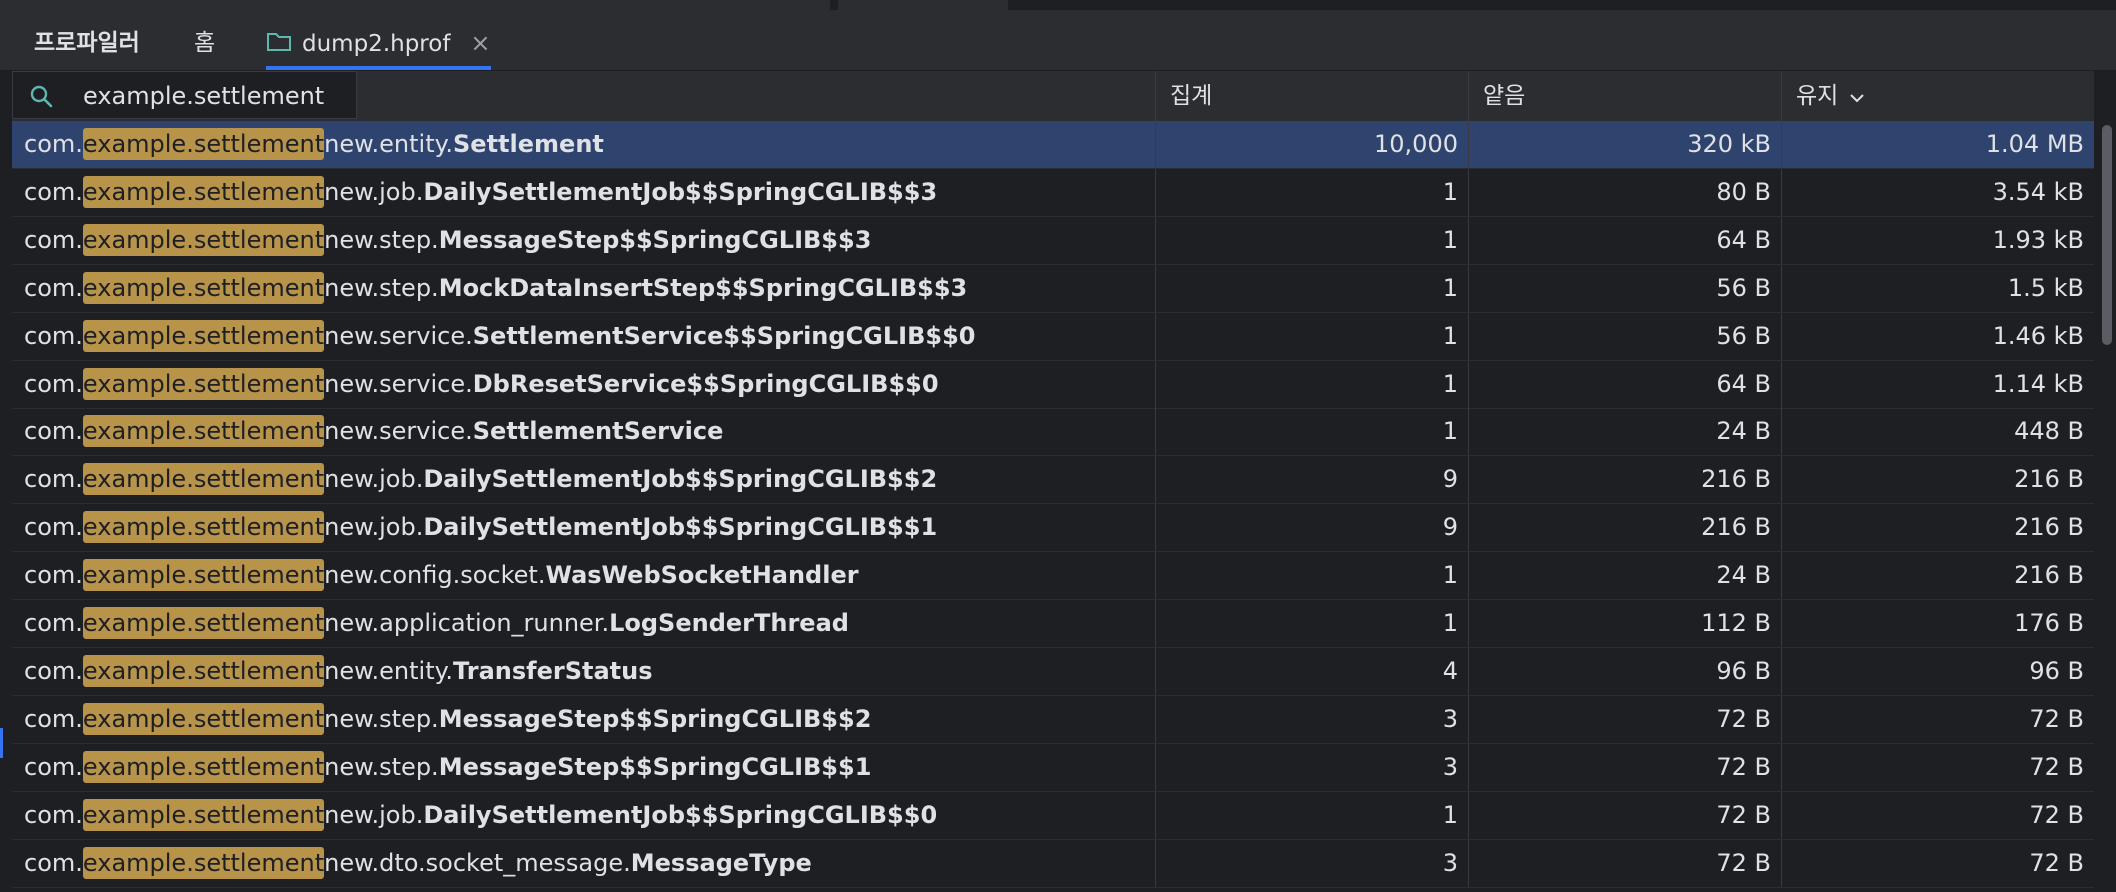  Describe the element at coordinates (598, 431) in the screenshot. I see `class-name: SettlementService` at that location.